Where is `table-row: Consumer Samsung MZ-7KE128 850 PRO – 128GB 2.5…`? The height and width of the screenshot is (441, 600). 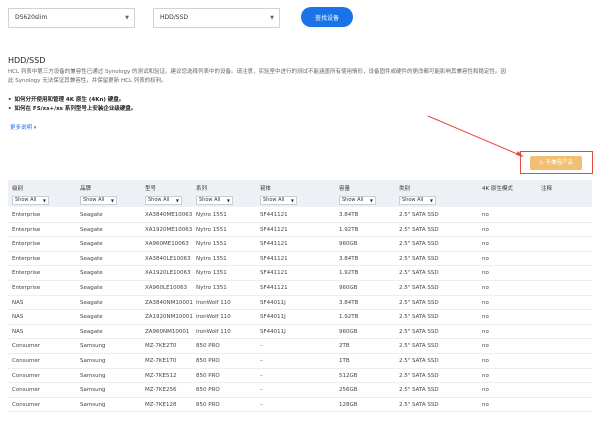 table-row: Consumer Samsung MZ-7KE128 850 PRO – 128GB 2.5… is located at coordinates (300, 405).